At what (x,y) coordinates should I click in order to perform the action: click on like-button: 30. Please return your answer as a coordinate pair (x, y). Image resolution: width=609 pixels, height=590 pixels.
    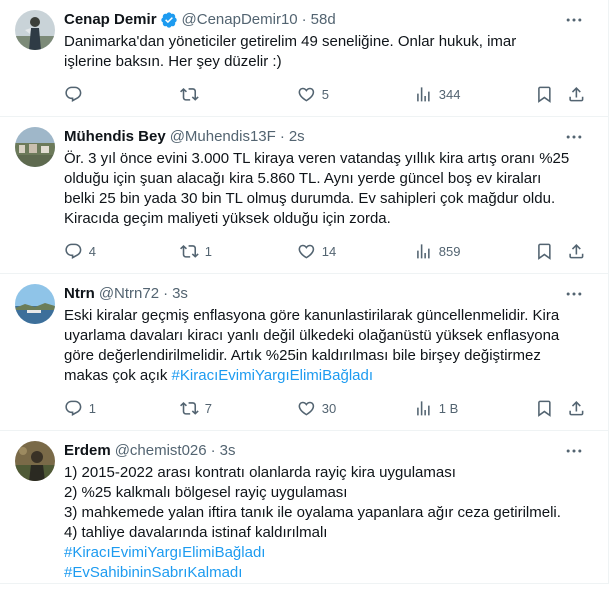
    Looking at the image, I should click on (355, 408).